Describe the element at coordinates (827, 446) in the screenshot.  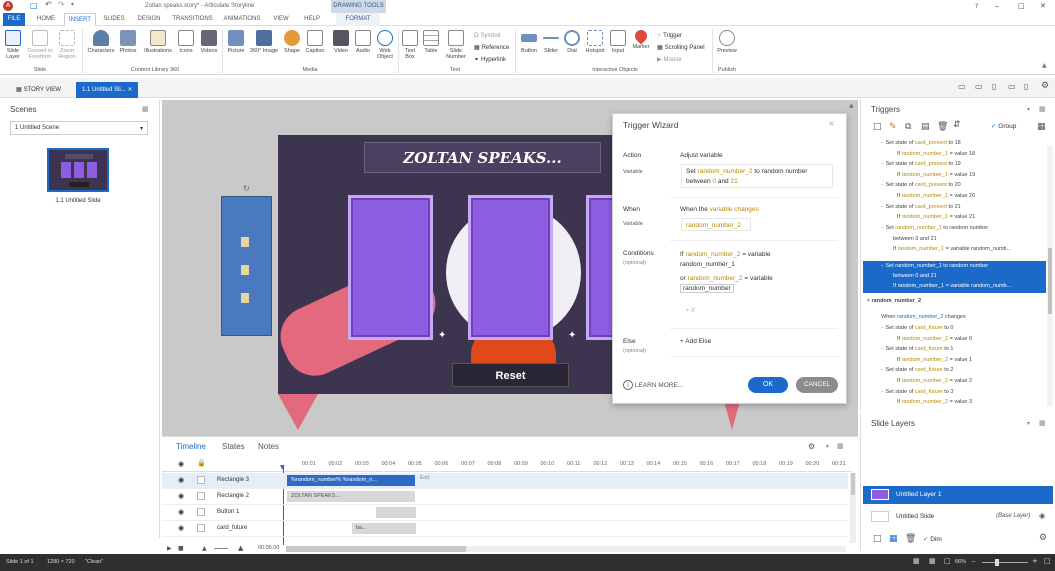
I see `timeline-dropdown-icon: ▾` at that location.